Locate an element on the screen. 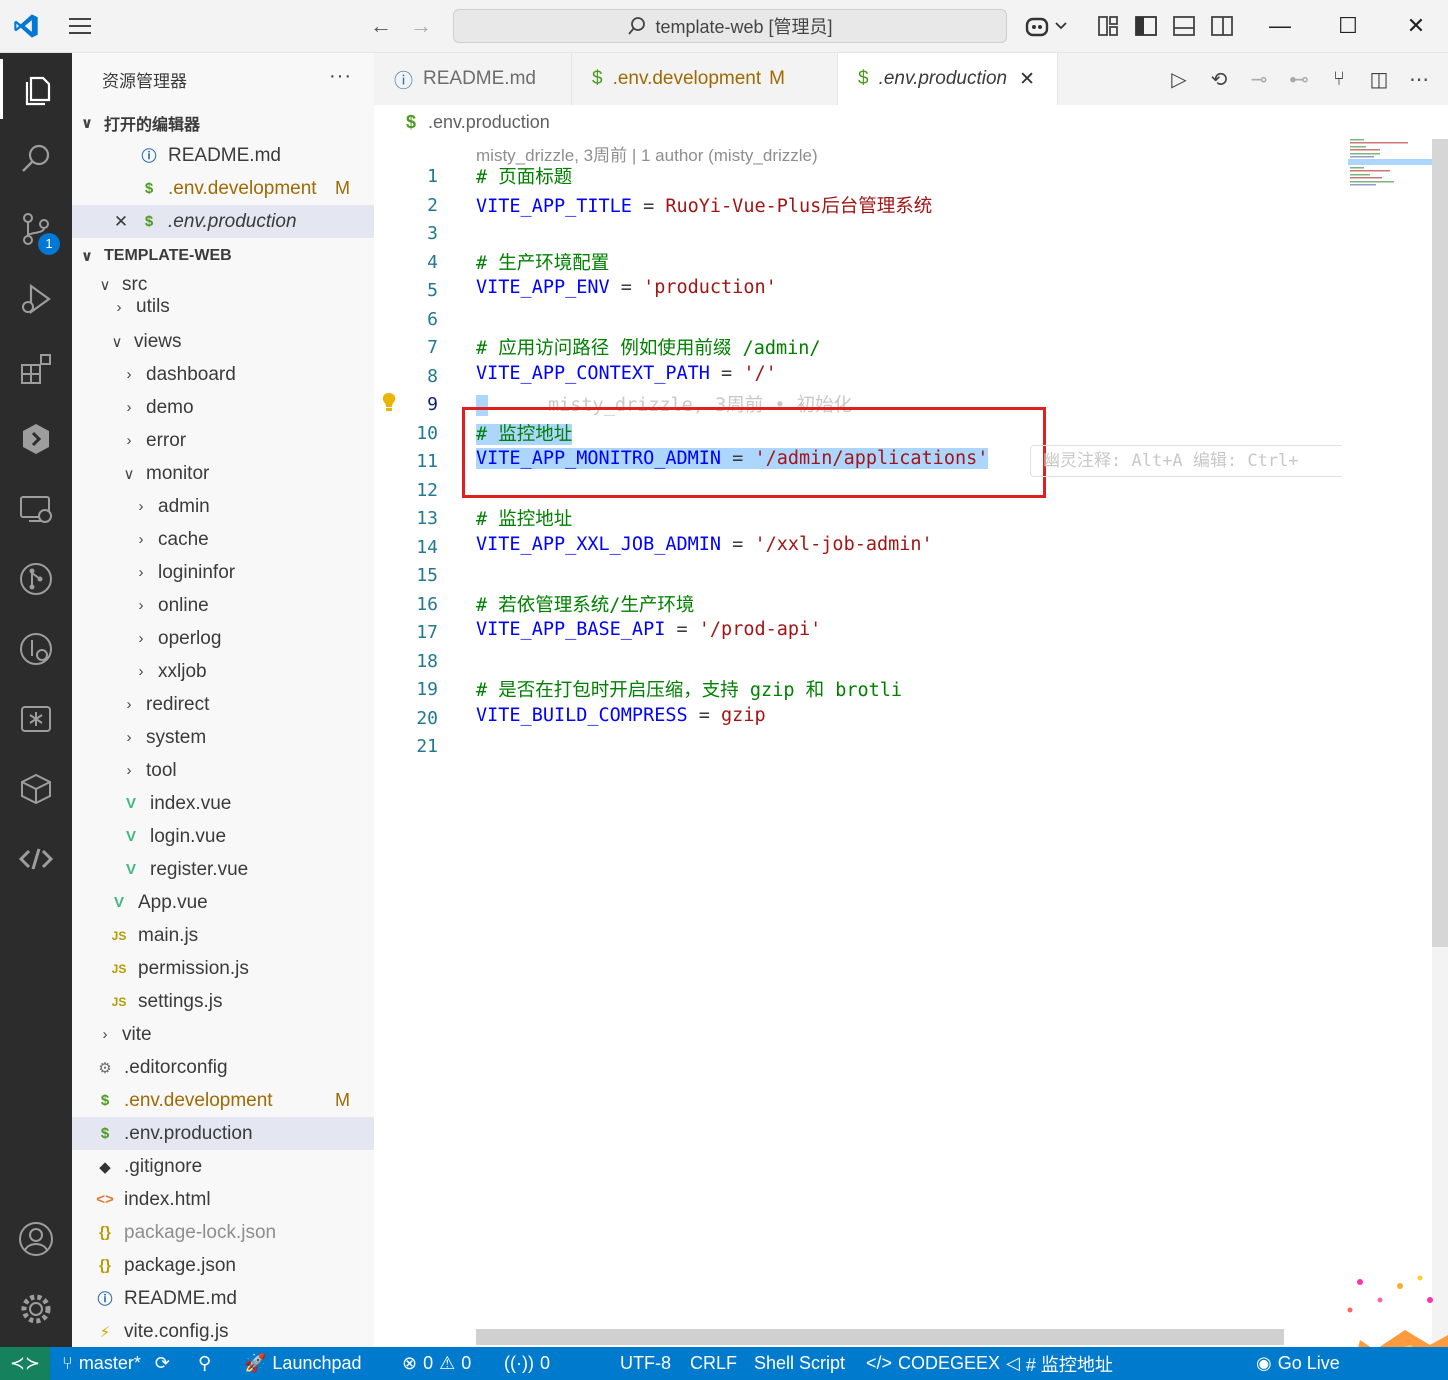 This screenshot has height=1380, width=1448. hamburger-menu-icon is located at coordinates (80, 26).